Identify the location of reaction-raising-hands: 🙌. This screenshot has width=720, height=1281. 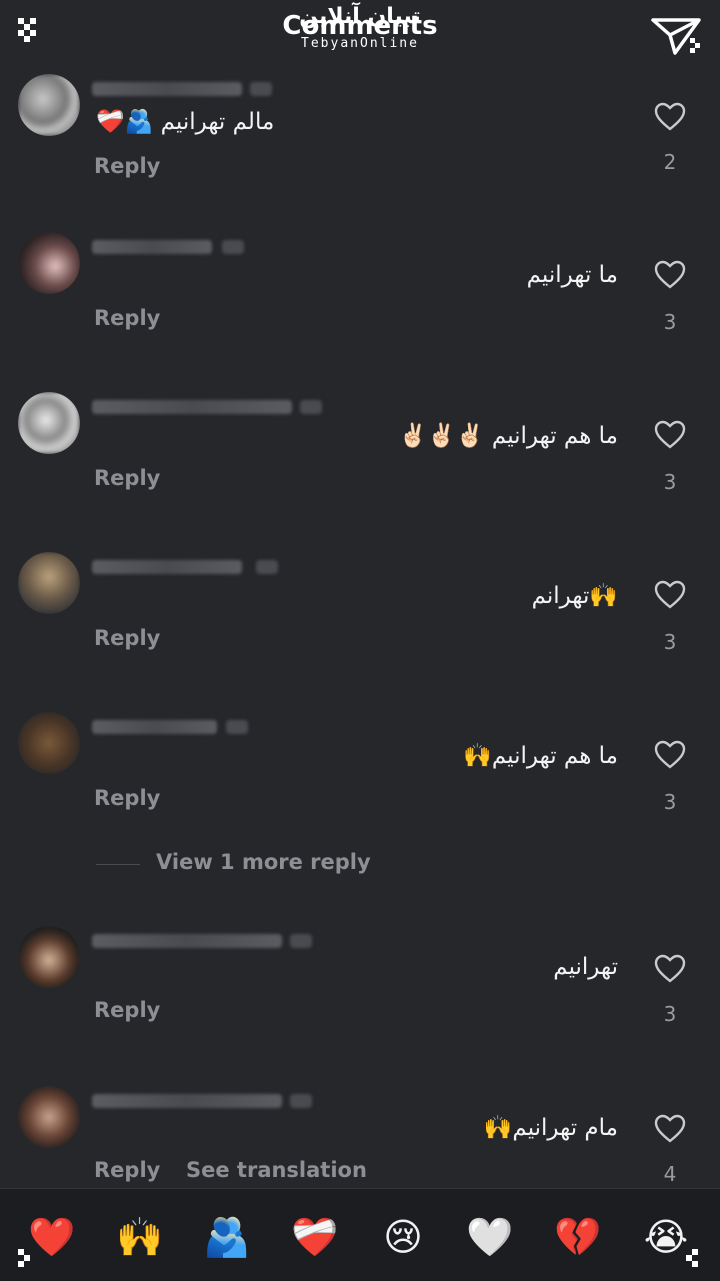
(140, 1237).